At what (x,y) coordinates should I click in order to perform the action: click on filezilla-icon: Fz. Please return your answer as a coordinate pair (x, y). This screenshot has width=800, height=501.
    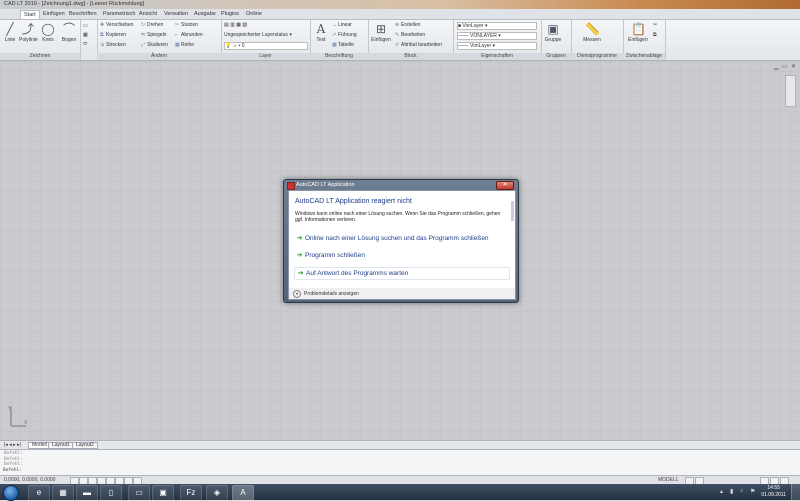
    Looking at the image, I should click on (191, 493).